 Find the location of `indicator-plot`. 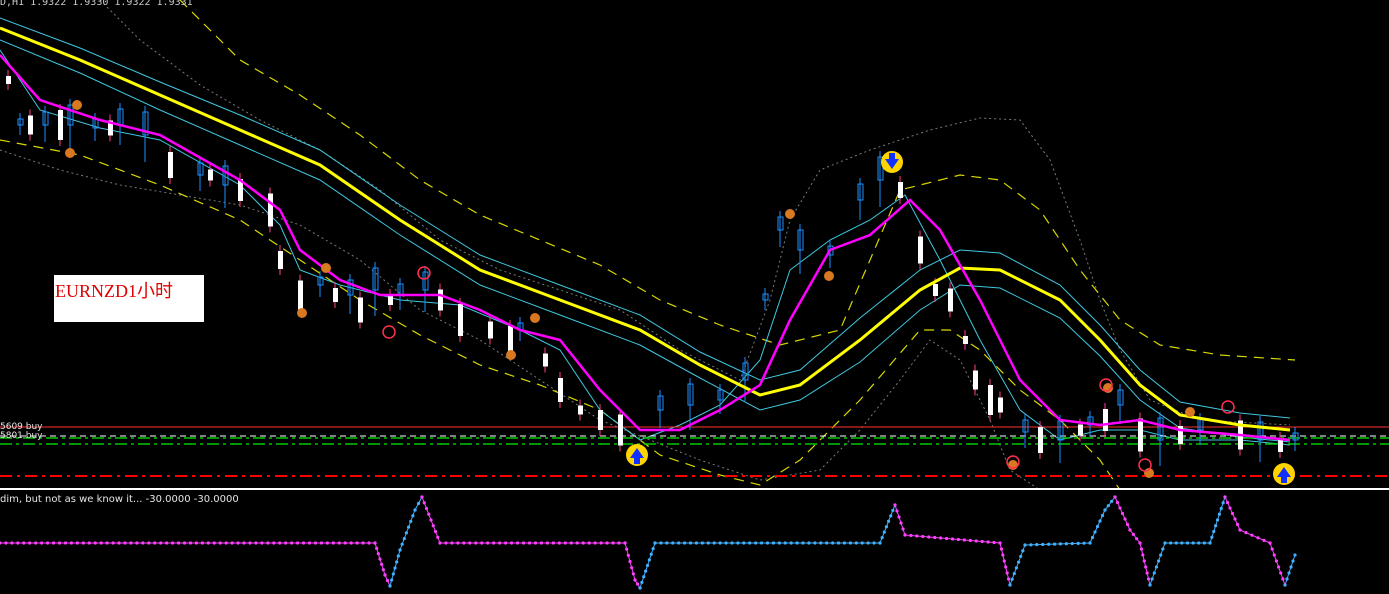

indicator-plot is located at coordinates (648, 542).